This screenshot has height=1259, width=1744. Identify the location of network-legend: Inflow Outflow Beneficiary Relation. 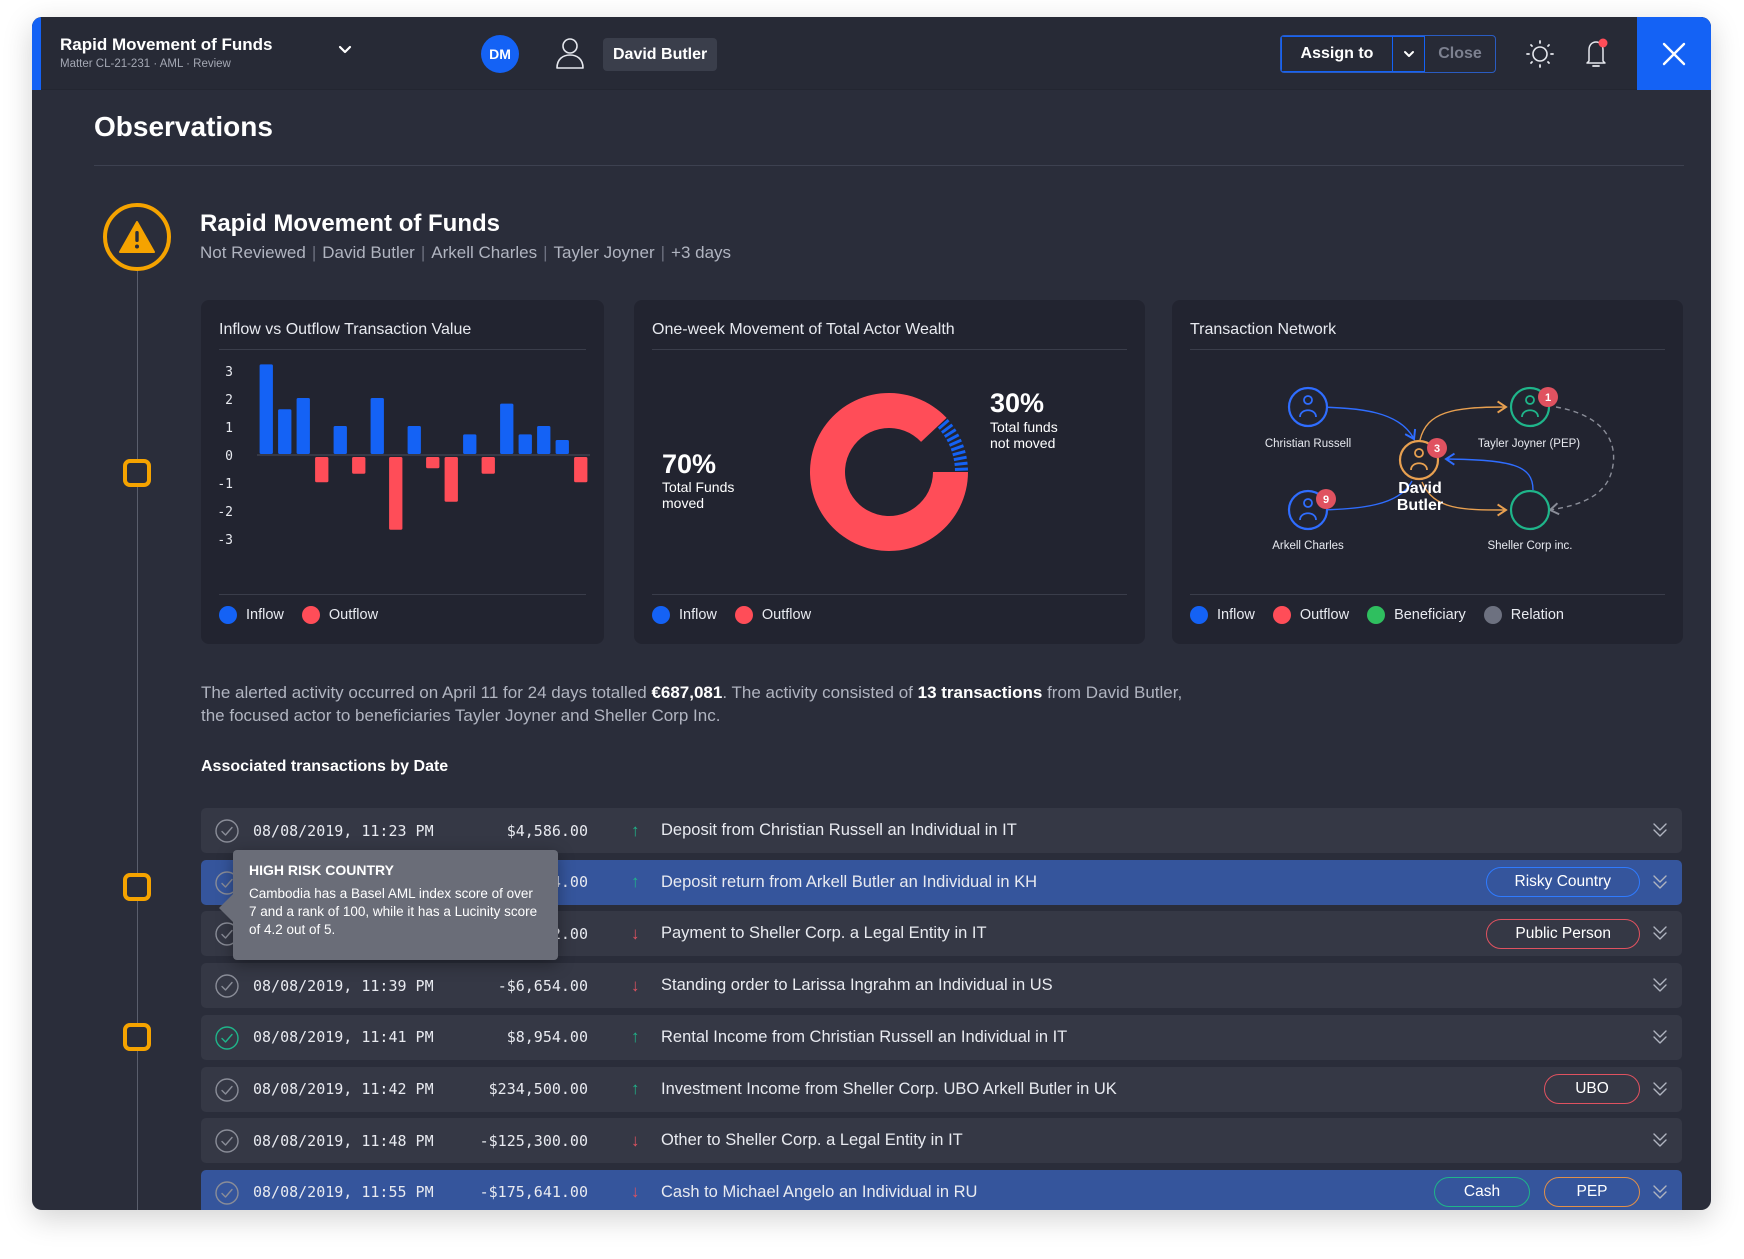
(1377, 615).